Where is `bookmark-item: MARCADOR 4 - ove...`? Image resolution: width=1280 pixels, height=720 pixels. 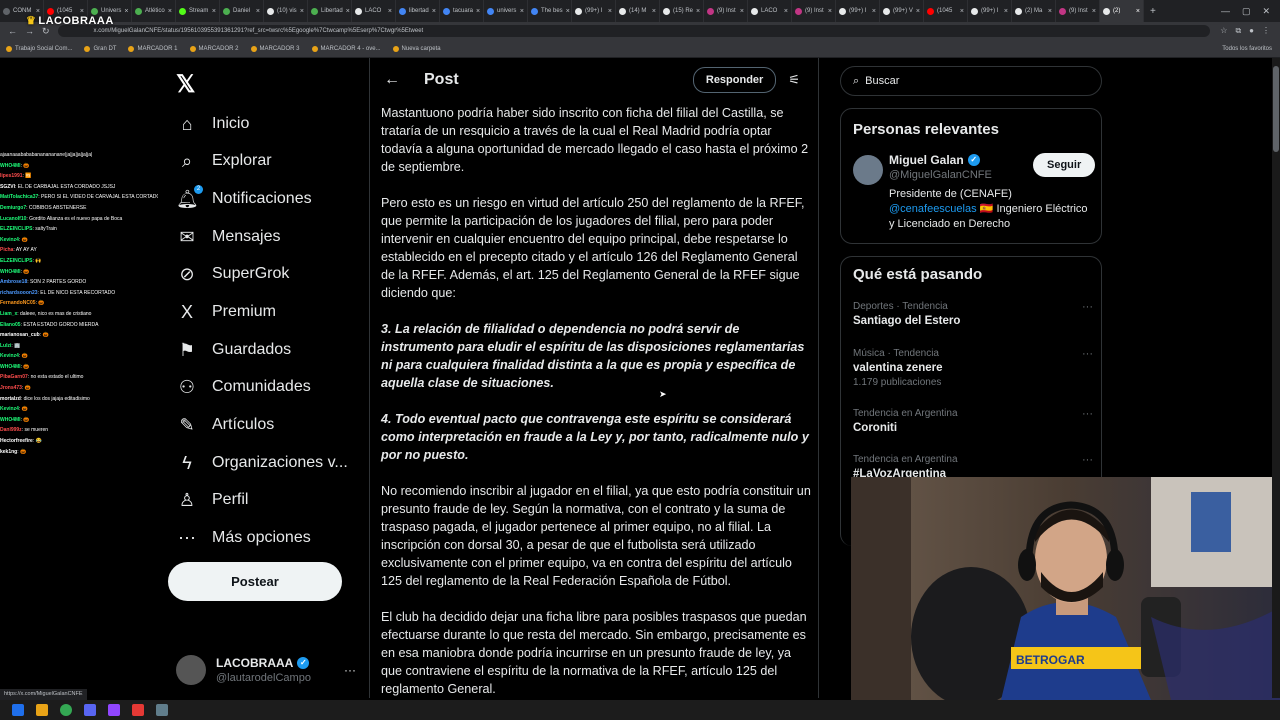
bookmark-item: MARCADOR 4 - ove... is located at coordinates (346, 48).